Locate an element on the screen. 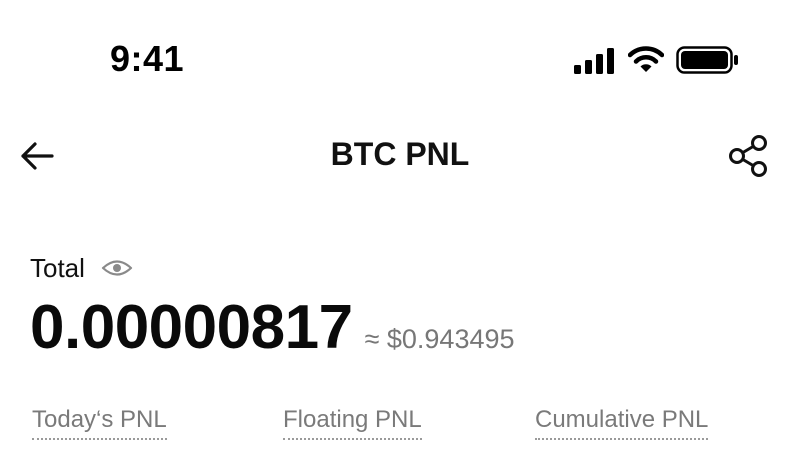  tab-todays-pnl: Today‘s PNL is located at coordinates (99, 423).